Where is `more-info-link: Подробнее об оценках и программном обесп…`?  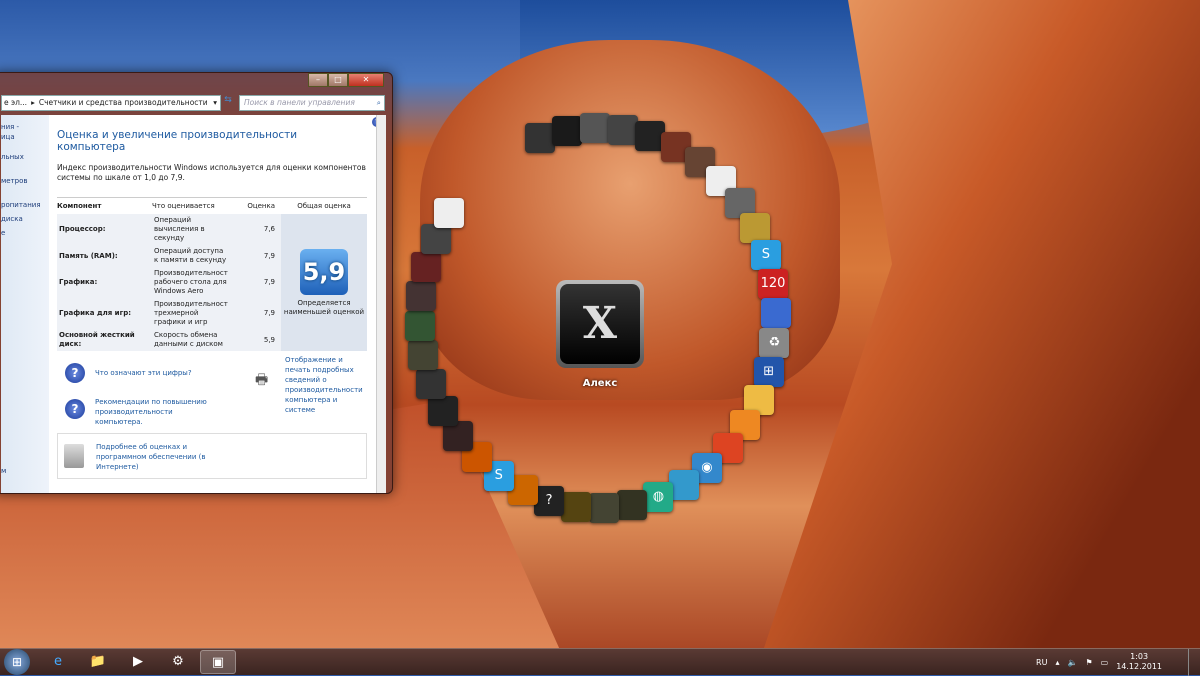
more-info-link: Подробнее об оценках и программном обесп… is located at coordinates (161, 457).